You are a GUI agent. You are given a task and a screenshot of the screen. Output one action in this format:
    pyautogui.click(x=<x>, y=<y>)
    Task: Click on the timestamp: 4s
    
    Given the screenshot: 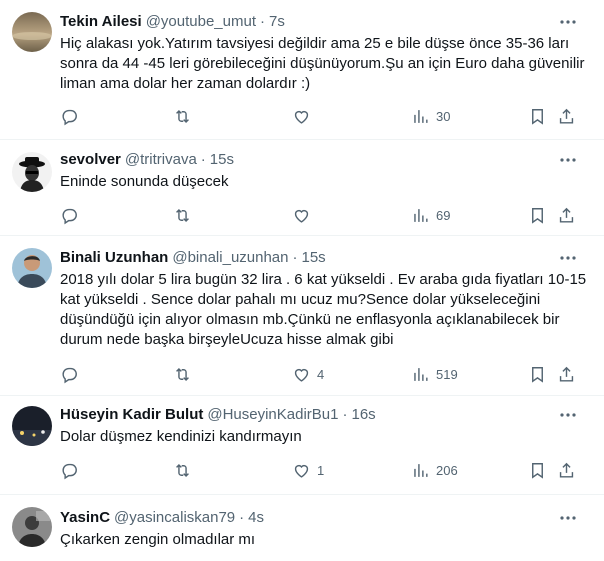 What is the action you would take?
    pyautogui.click(x=256, y=518)
    